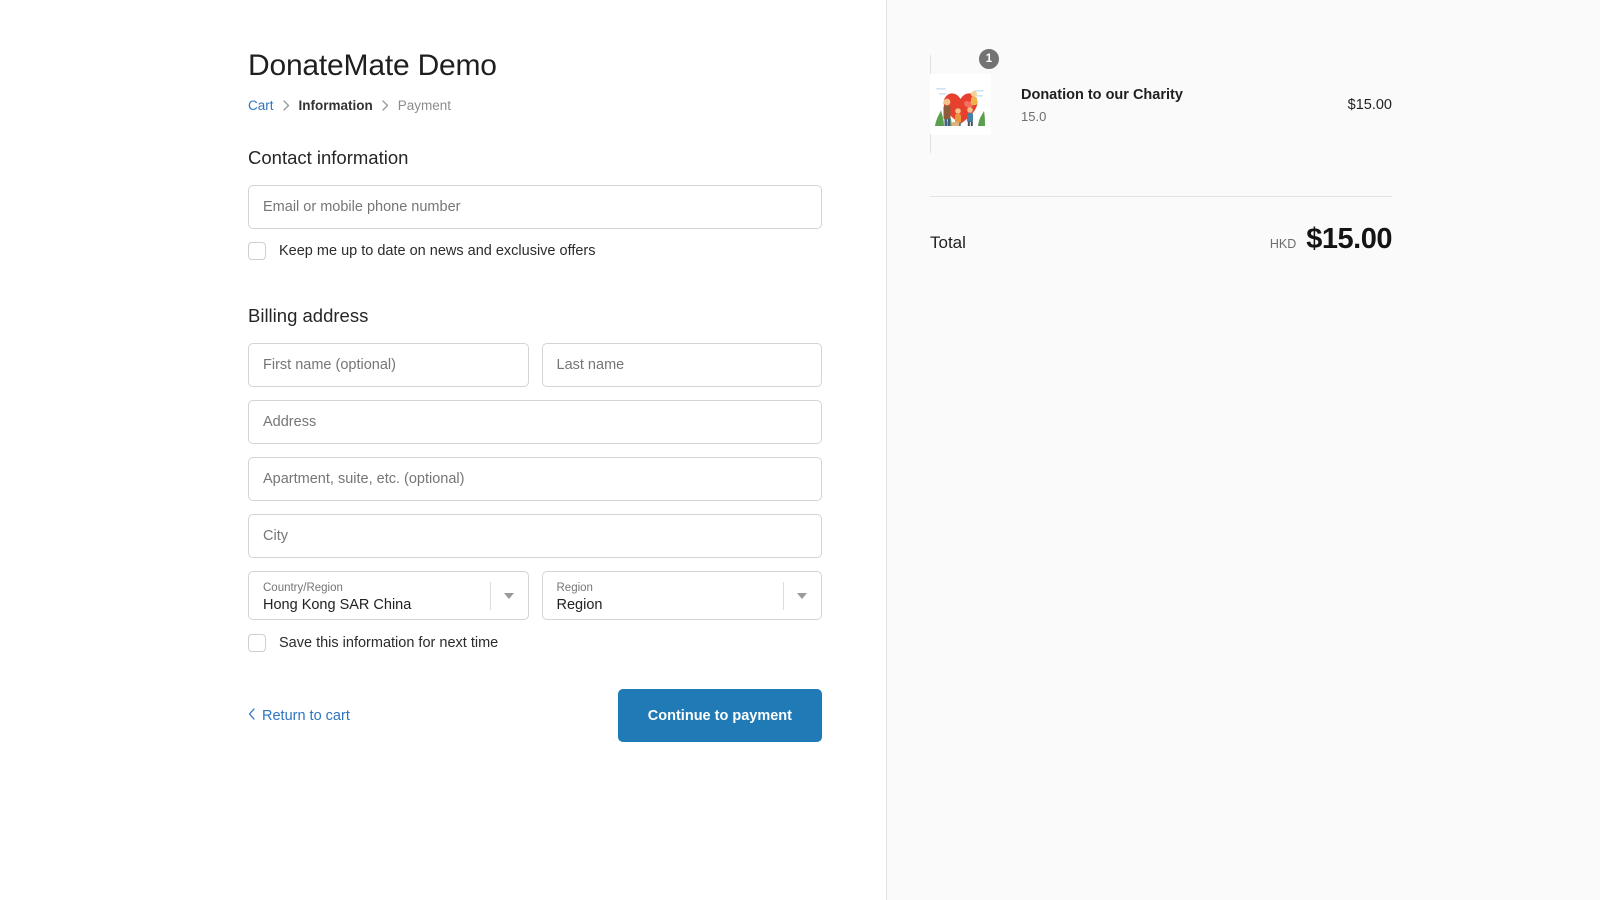 The height and width of the screenshot is (900, 1600). Describe the element at coordinates (719, 715) in the screenshot. I see `continue-to-payment-button: Continue to payment` at that location.